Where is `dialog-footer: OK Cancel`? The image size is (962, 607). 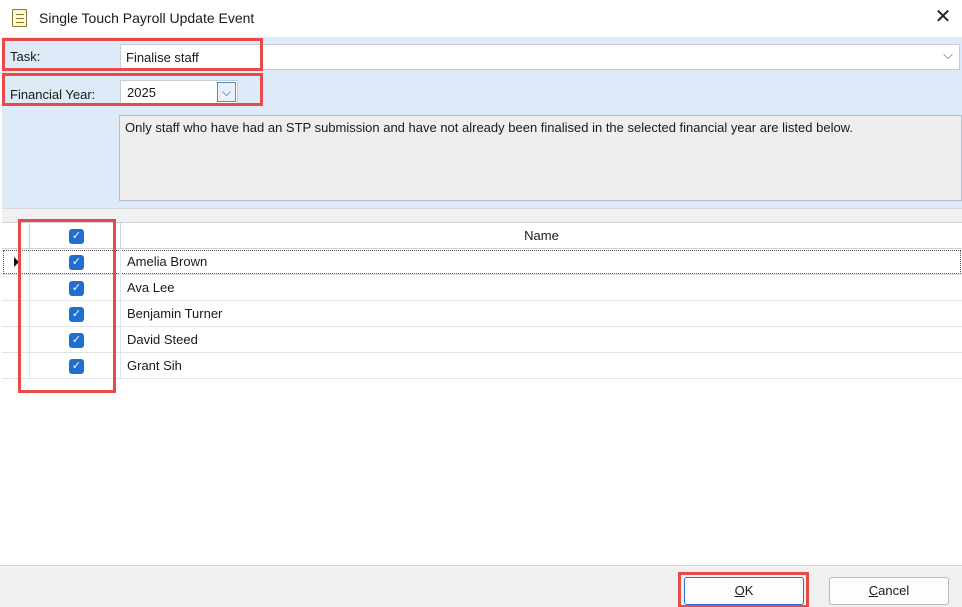 dialog-footer: OK Cancel is located at coordinates (481, 586).